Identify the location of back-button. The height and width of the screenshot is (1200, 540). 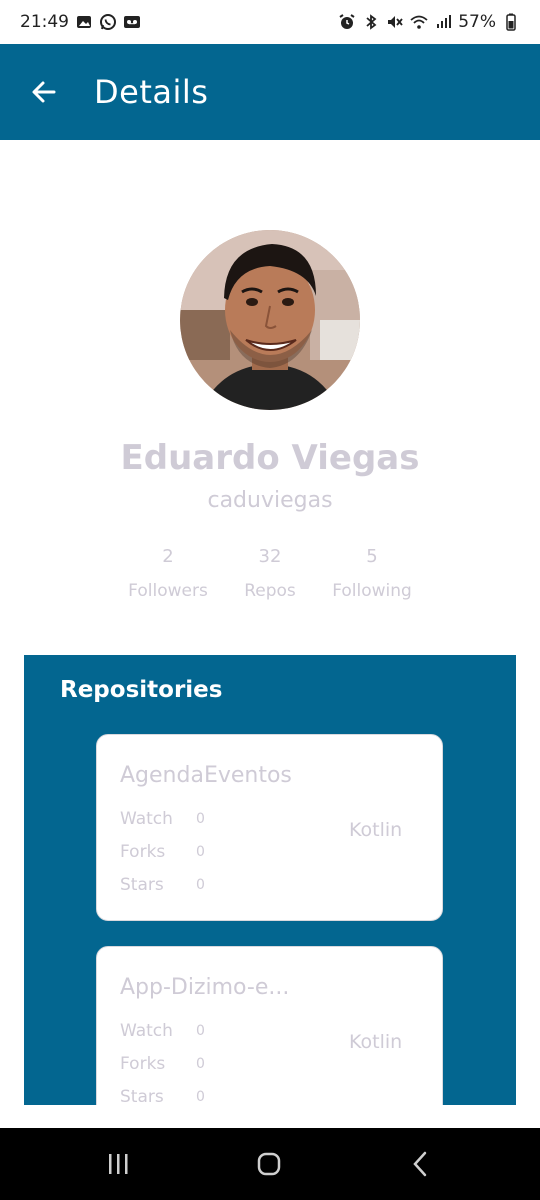
(44, 92).